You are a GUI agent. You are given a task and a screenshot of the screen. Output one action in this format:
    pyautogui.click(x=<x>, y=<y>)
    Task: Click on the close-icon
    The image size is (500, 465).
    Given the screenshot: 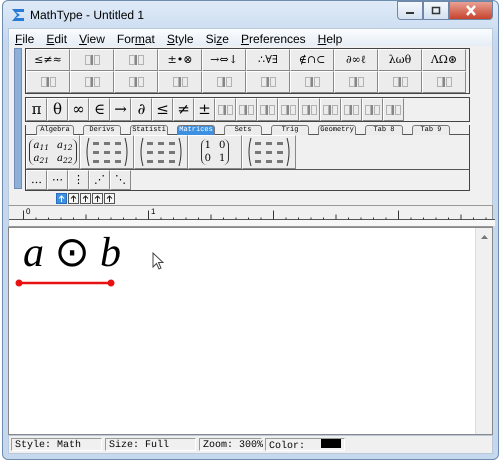 What is the action you would take?
    pyautogui.click(x=471, y=10)
    